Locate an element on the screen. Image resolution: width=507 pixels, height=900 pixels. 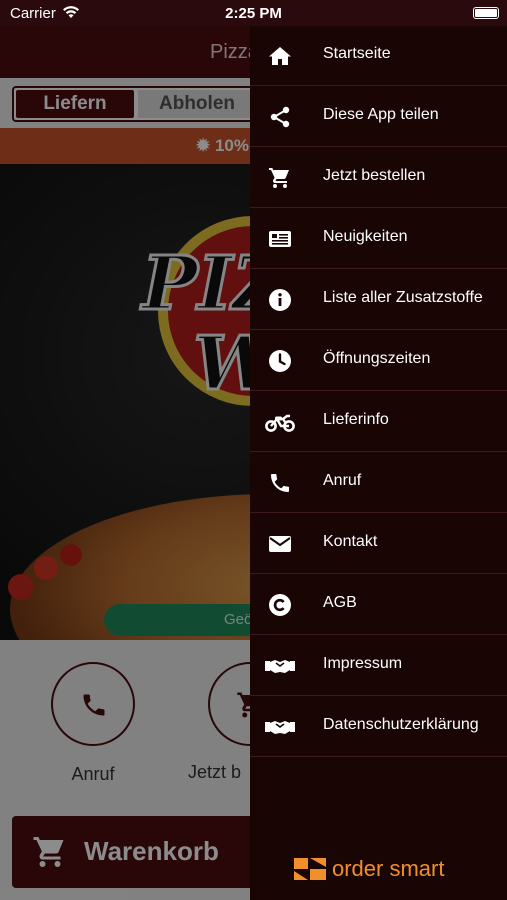
menu-item-label: Anruf is located at coordinates (342, 480).